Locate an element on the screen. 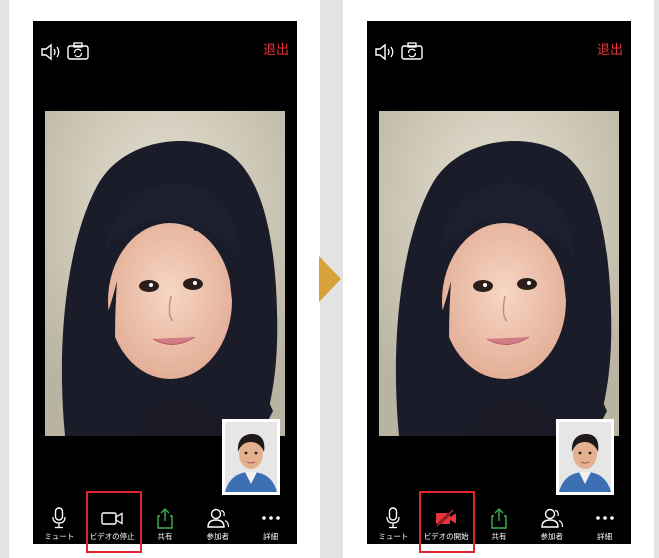 This screenshot has height=558, width=659. highlight-start-video is located at coordinates (447, 522).